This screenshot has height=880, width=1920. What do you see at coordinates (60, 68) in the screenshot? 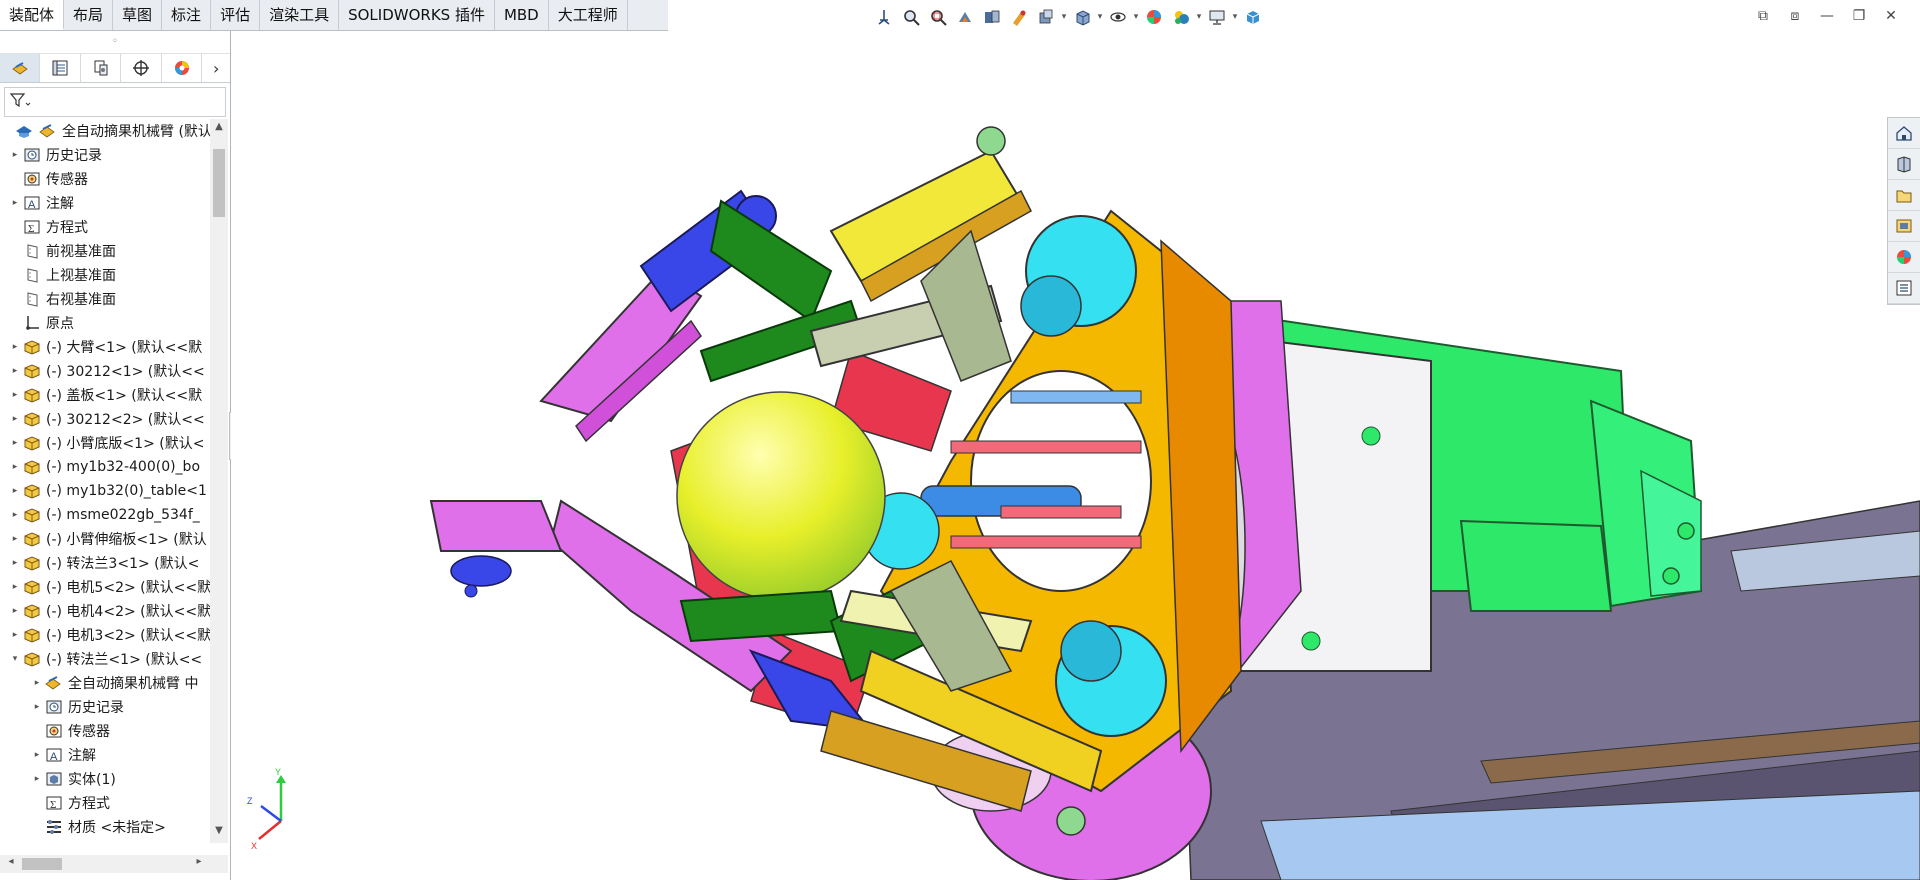
I see `property-manager-icon` at bounding box center [60, 68].